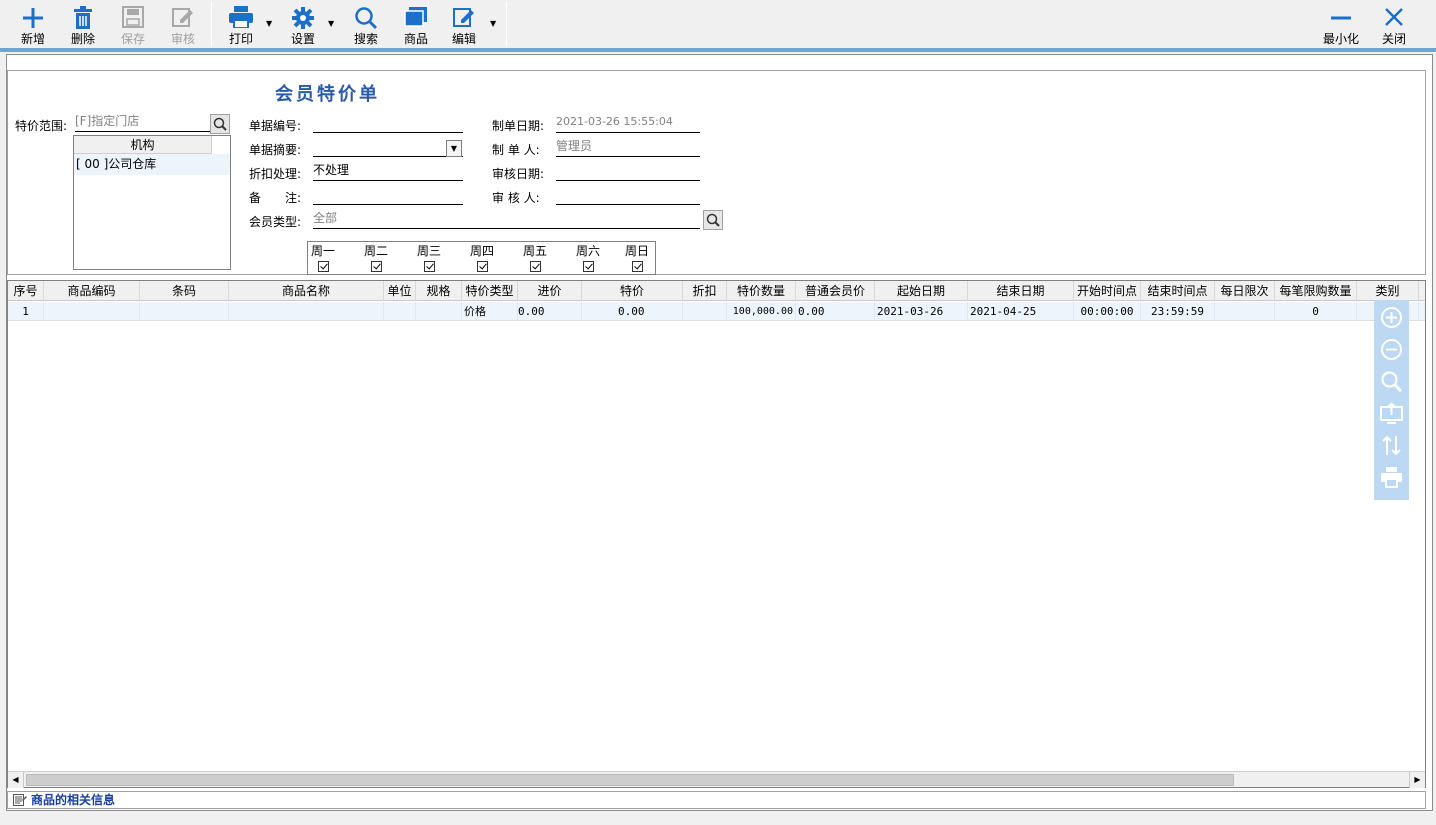 The height and width of the screenshot is (825, 1436). What do you see at coordinates (1178, 291) in the screenshot?
I see `column-header: 结束时间点` at bounding box center [1178, 291].